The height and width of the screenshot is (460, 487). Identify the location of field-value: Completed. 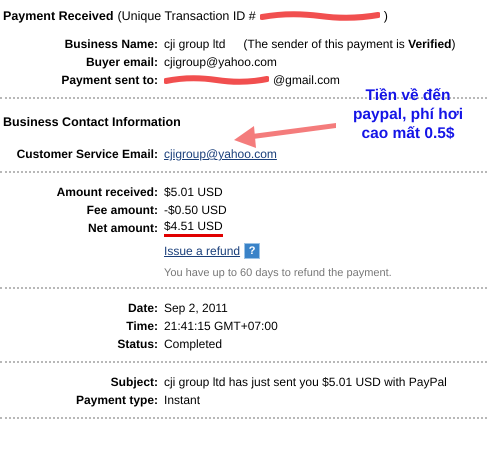
(193, 344).